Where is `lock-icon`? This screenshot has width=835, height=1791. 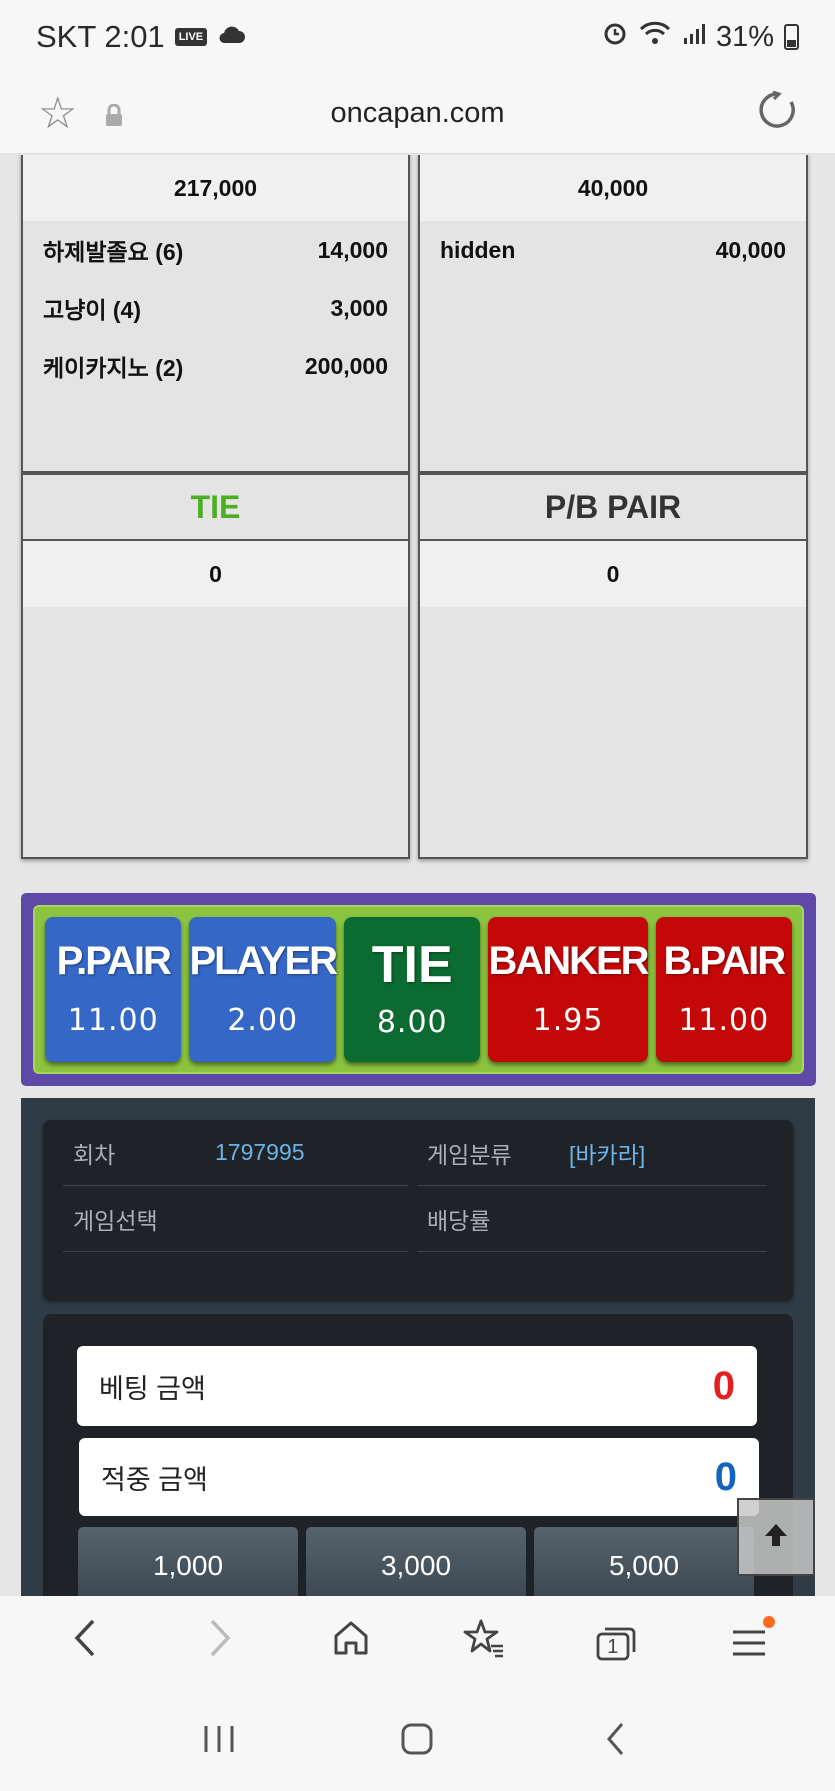 lock-icon is located at coordinates (114, 114).